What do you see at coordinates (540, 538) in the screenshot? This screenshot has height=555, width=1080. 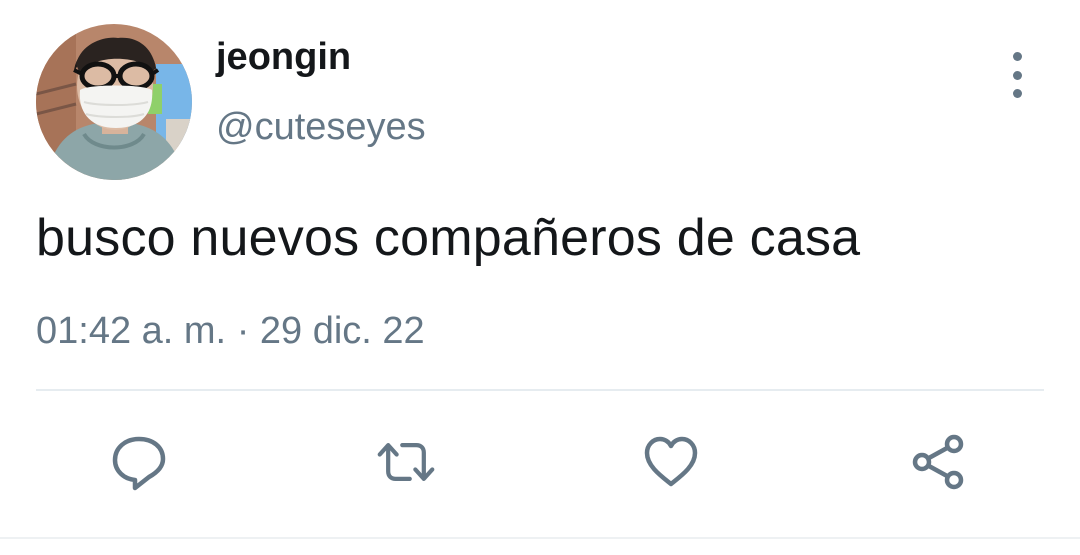 I see `bottom-divider` at bounding box center [540, 538].